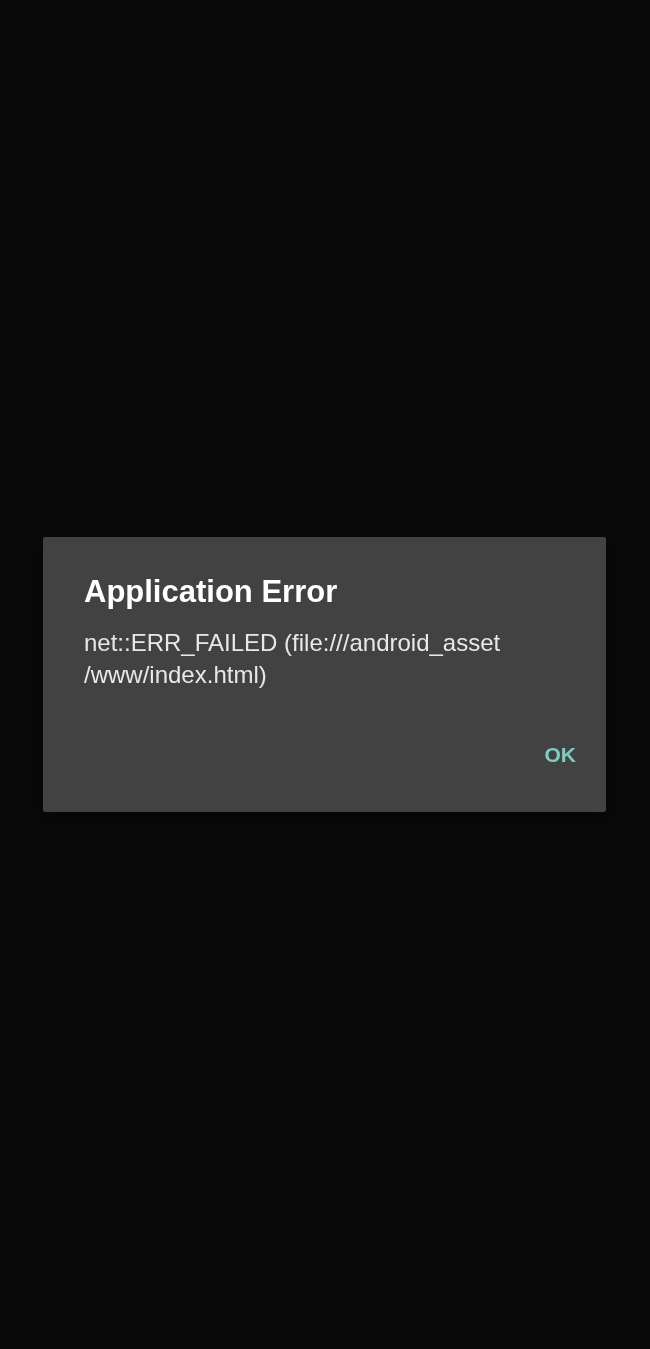  I want to click on error-message: net::ERR_FAILED (file:///android_asset /www/index.html), so click(293, 659).